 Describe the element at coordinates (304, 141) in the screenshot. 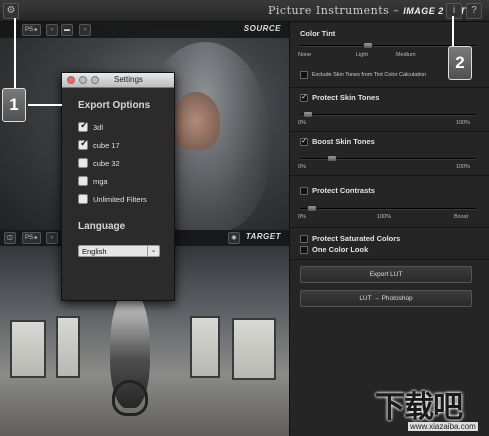

I see `boost-skin-checkbox` at that location.